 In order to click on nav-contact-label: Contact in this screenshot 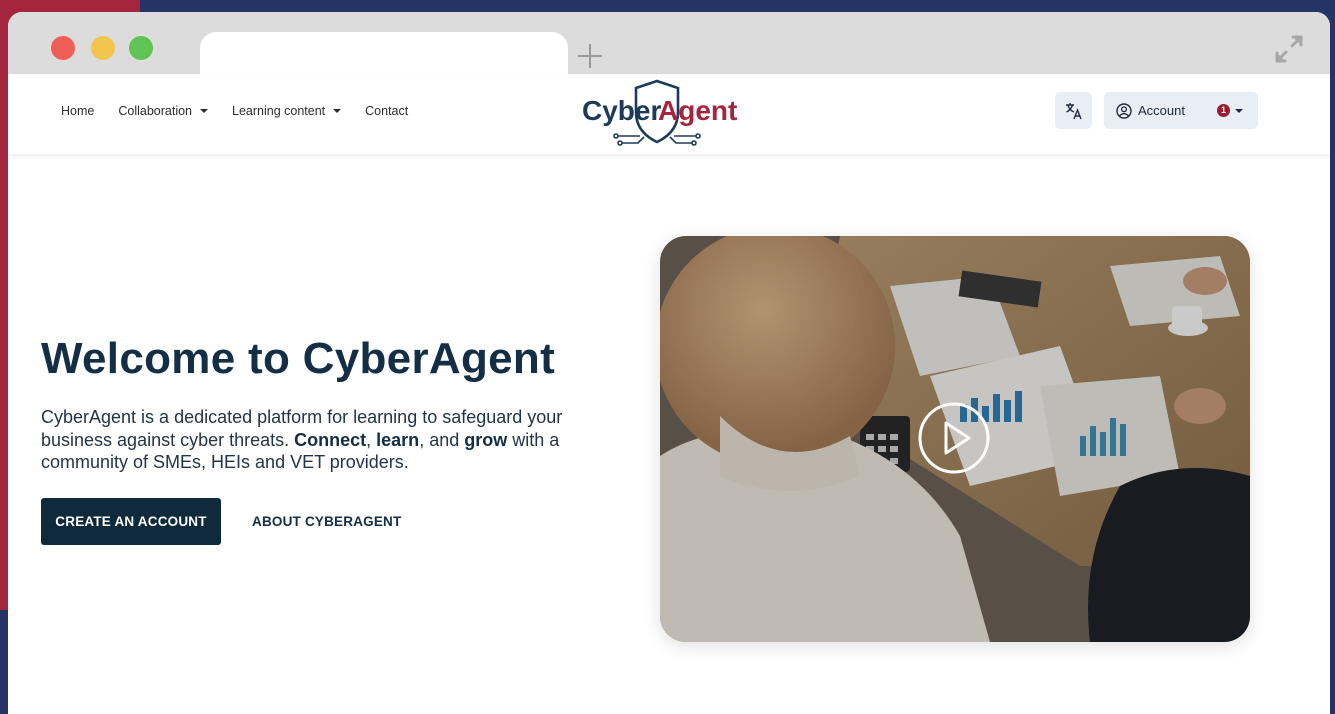, I will do `click(387, 111)`.